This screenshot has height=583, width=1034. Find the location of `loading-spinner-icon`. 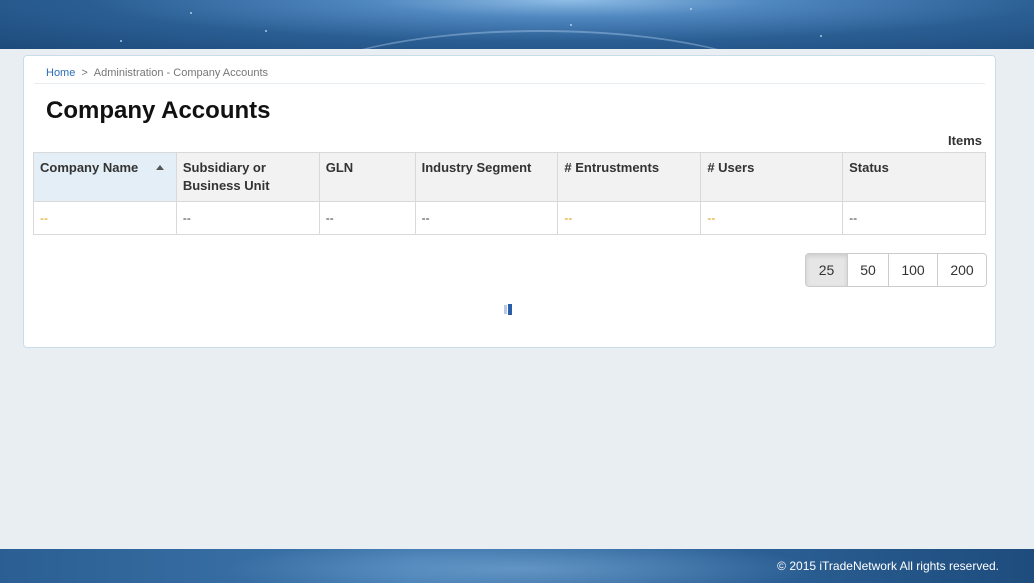

loading-spinner-icon is located at coordinates (508, 309).